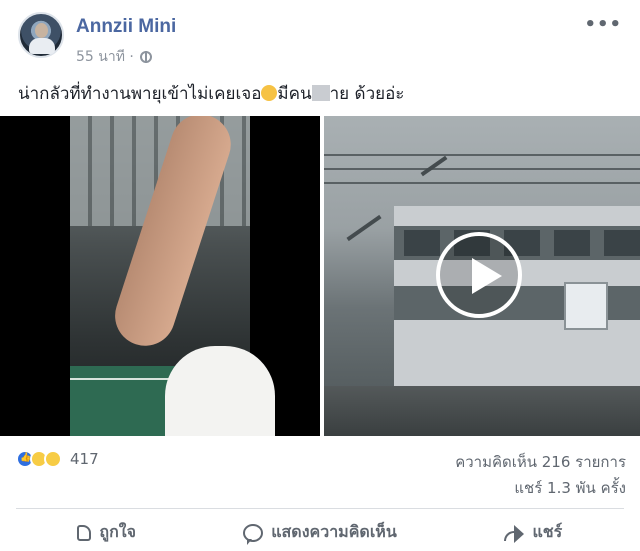 This screenshot has width=640, height=551. I want to click on scream-emoji-icon, so click(269, 93).